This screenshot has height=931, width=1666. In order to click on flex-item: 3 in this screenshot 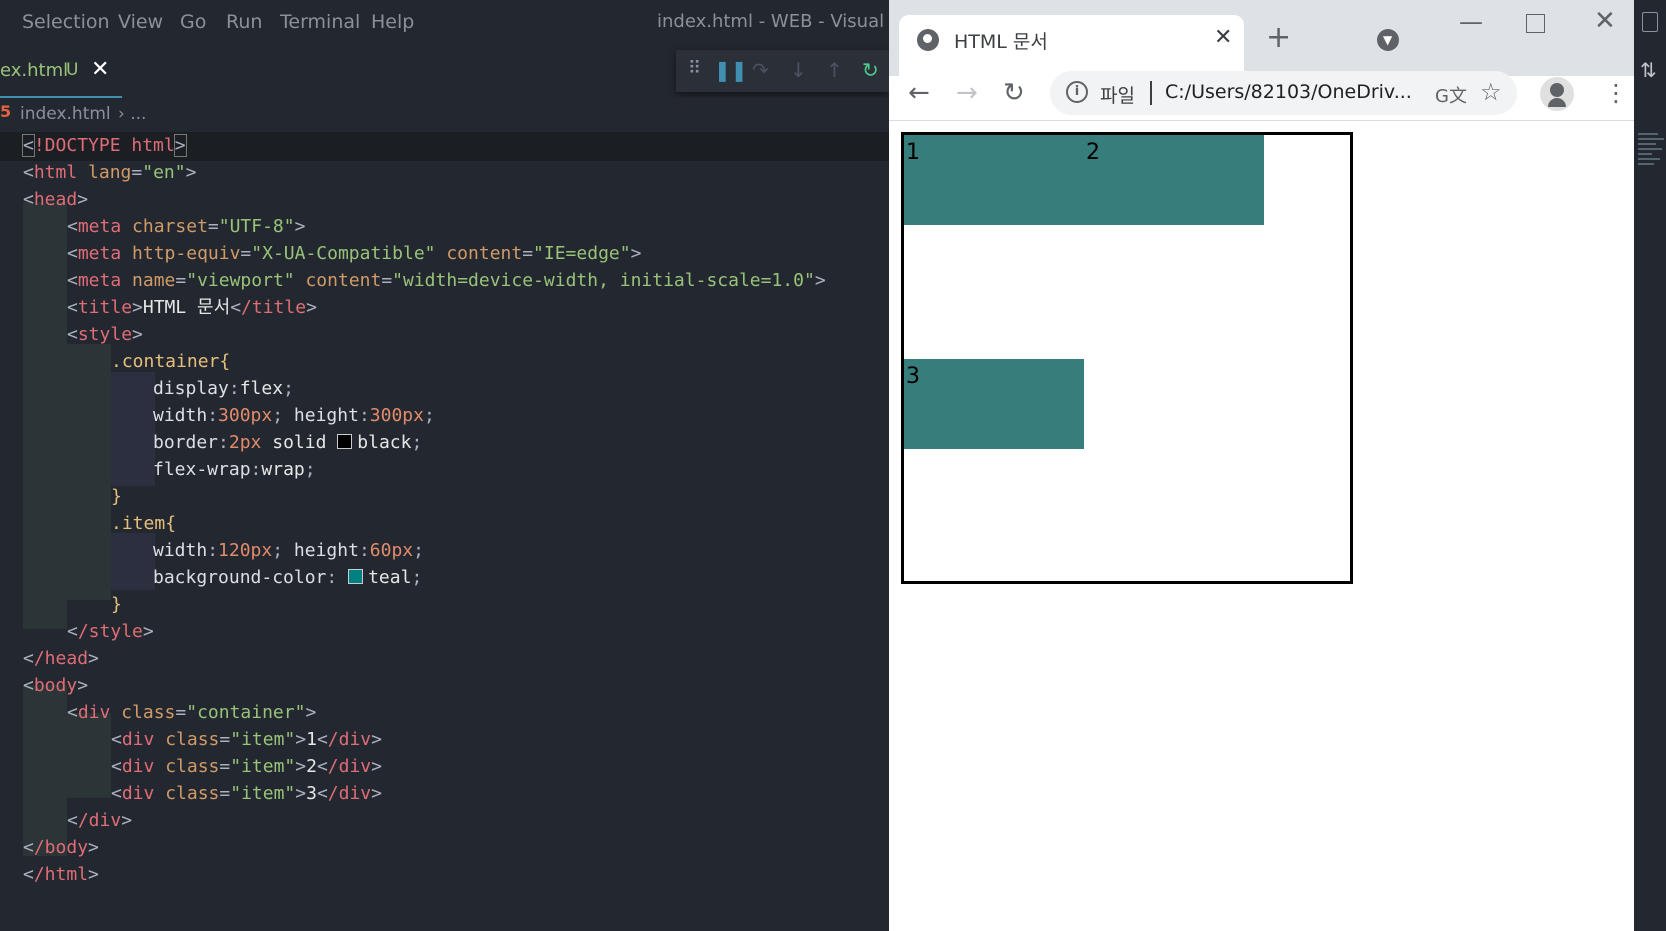, I will do `click(994, 404)`.